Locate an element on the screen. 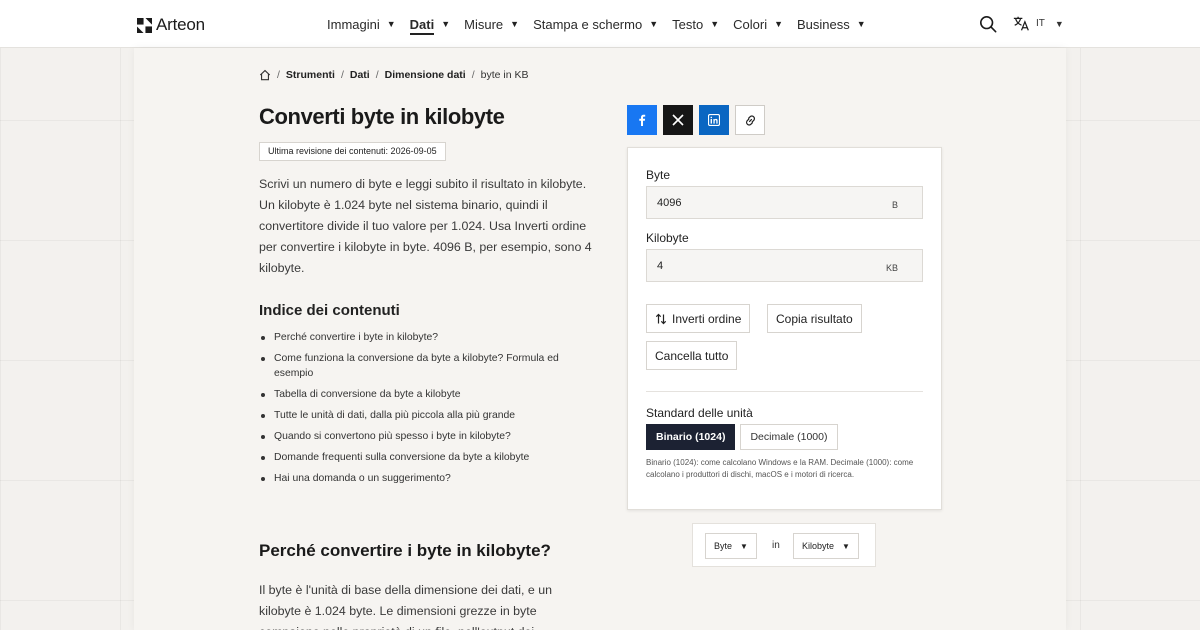  language-code: IT is located at coordinates (1040, 23).